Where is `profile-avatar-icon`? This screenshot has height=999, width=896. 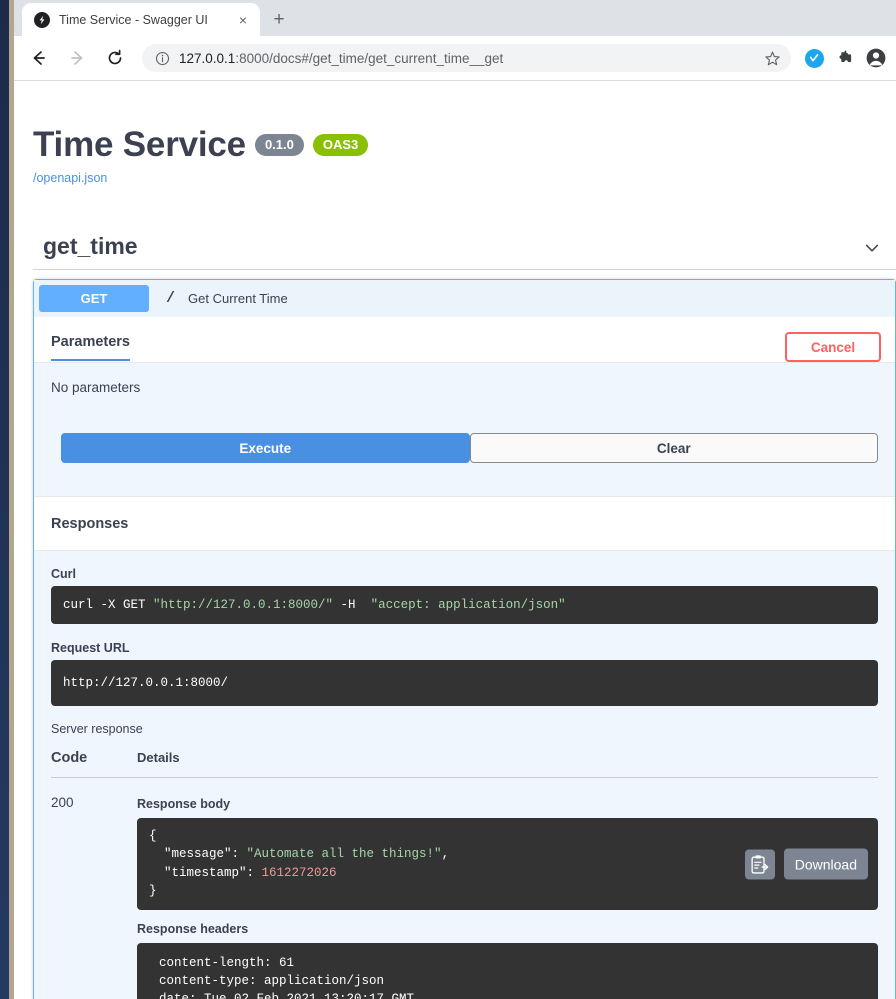 profile-avatar-icon is located at coordinates (876, 58).